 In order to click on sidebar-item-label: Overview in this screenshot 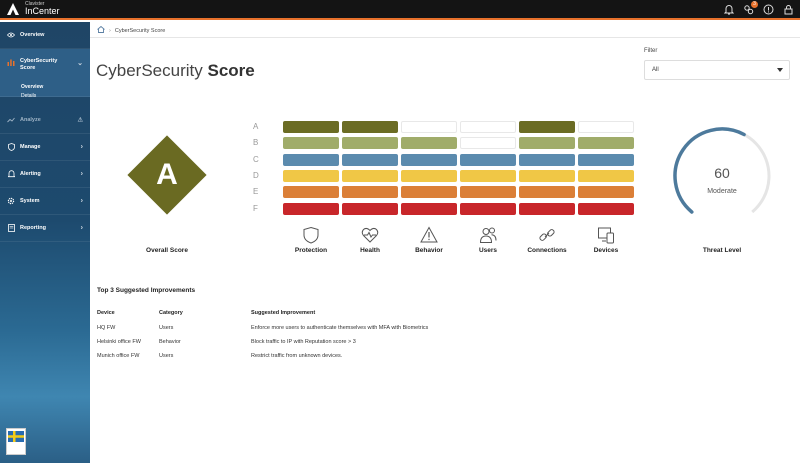, I will do `click(32, 35)`.